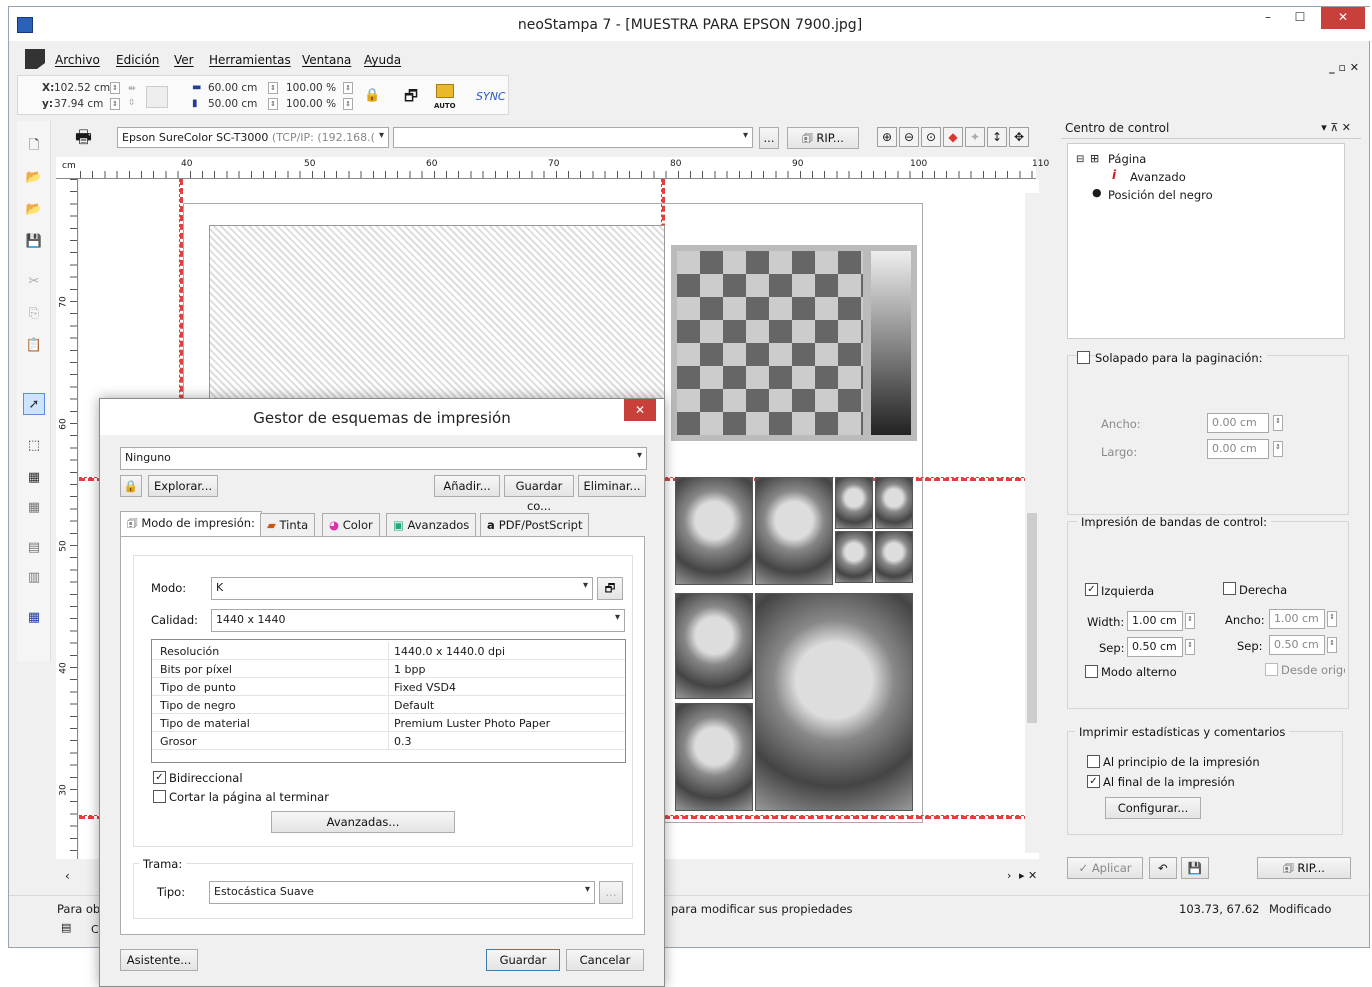 The width and height of the screenshot is (1372, 987). What do you see at coordinates (83, 140) in the screenshot?
I see `printer-icon: 🖶` at bounding box center [83, 140].